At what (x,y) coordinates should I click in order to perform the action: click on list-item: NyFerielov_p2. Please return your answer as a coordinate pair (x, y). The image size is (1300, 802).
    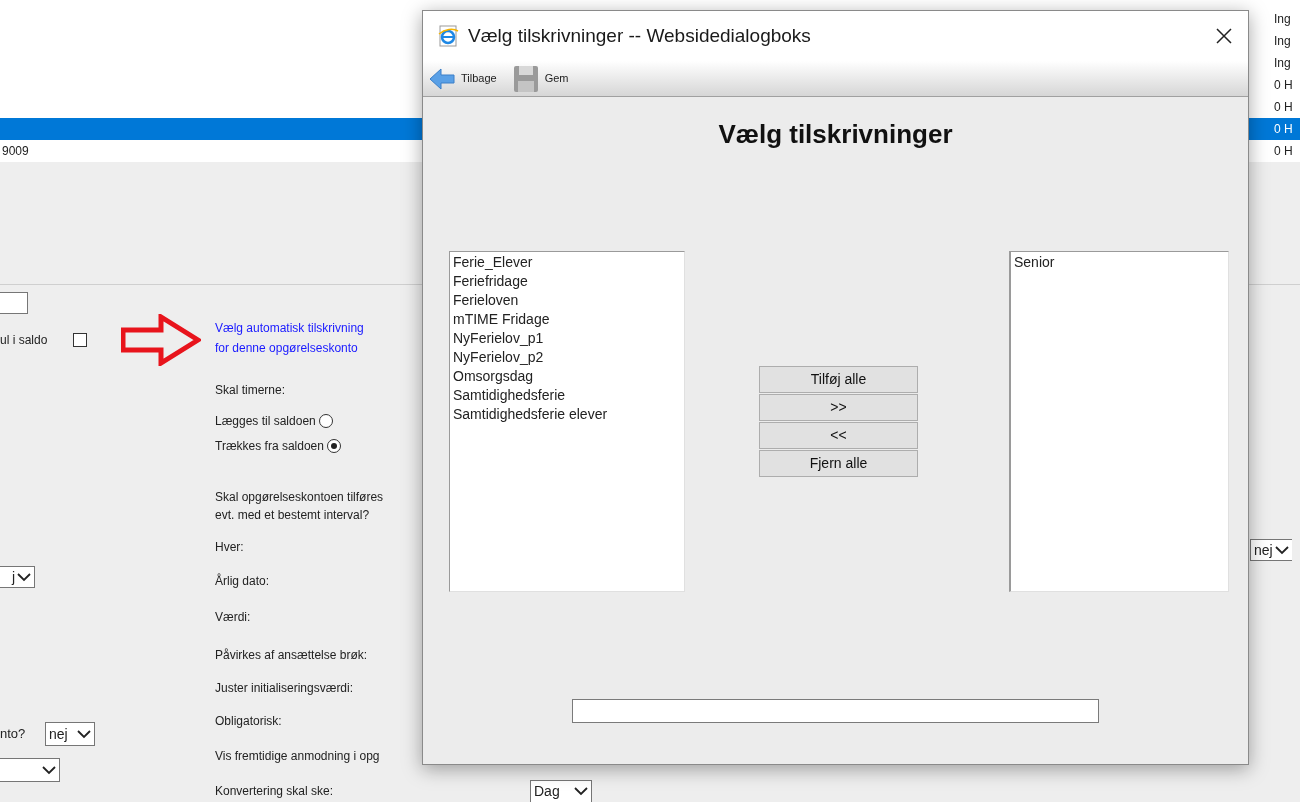
    Looking at the image, I should click on (498, 357).